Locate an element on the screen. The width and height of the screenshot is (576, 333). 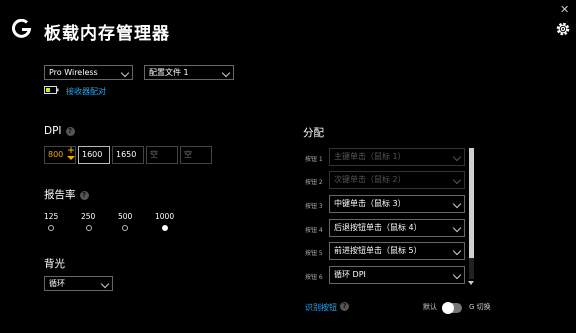
button-1-dropdown: 主键单击（鼠标 1） is located at coordinates (397, 157).